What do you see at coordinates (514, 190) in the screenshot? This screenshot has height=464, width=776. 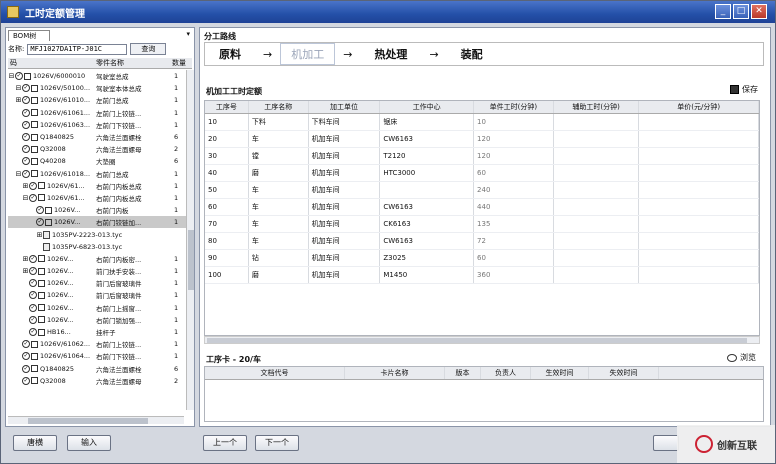 I see `table-cell: 240` at bounding box center [514, 190].